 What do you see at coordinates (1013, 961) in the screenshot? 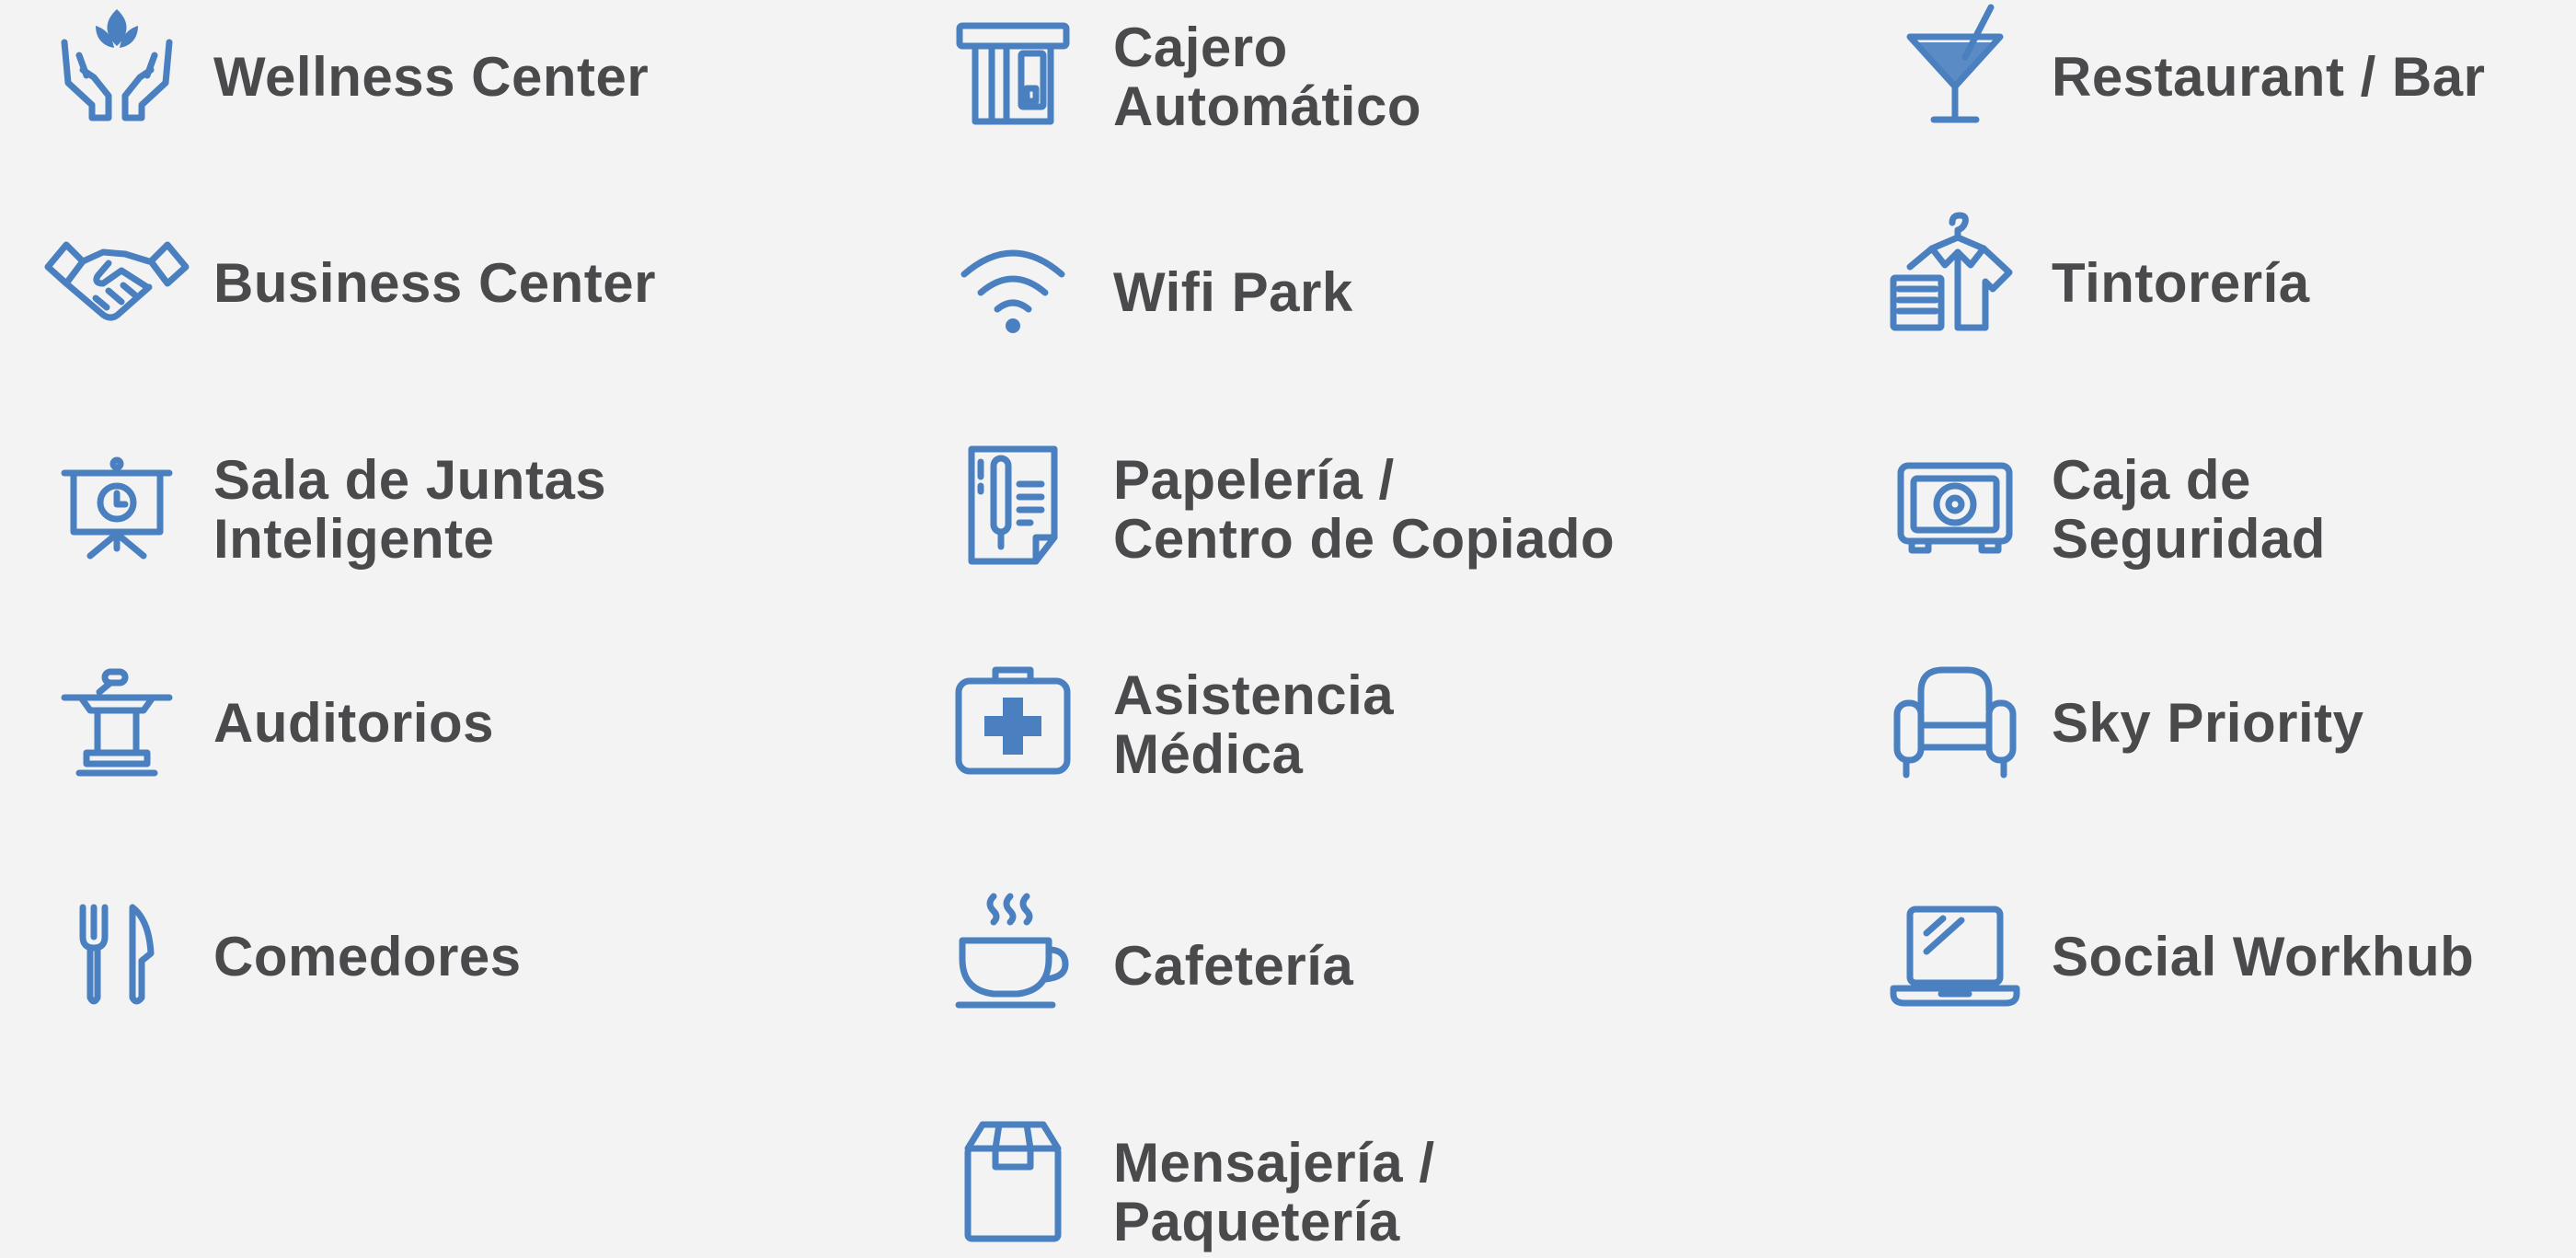
I see `coffee-cup-icon` at bounding box center [1013, 961].